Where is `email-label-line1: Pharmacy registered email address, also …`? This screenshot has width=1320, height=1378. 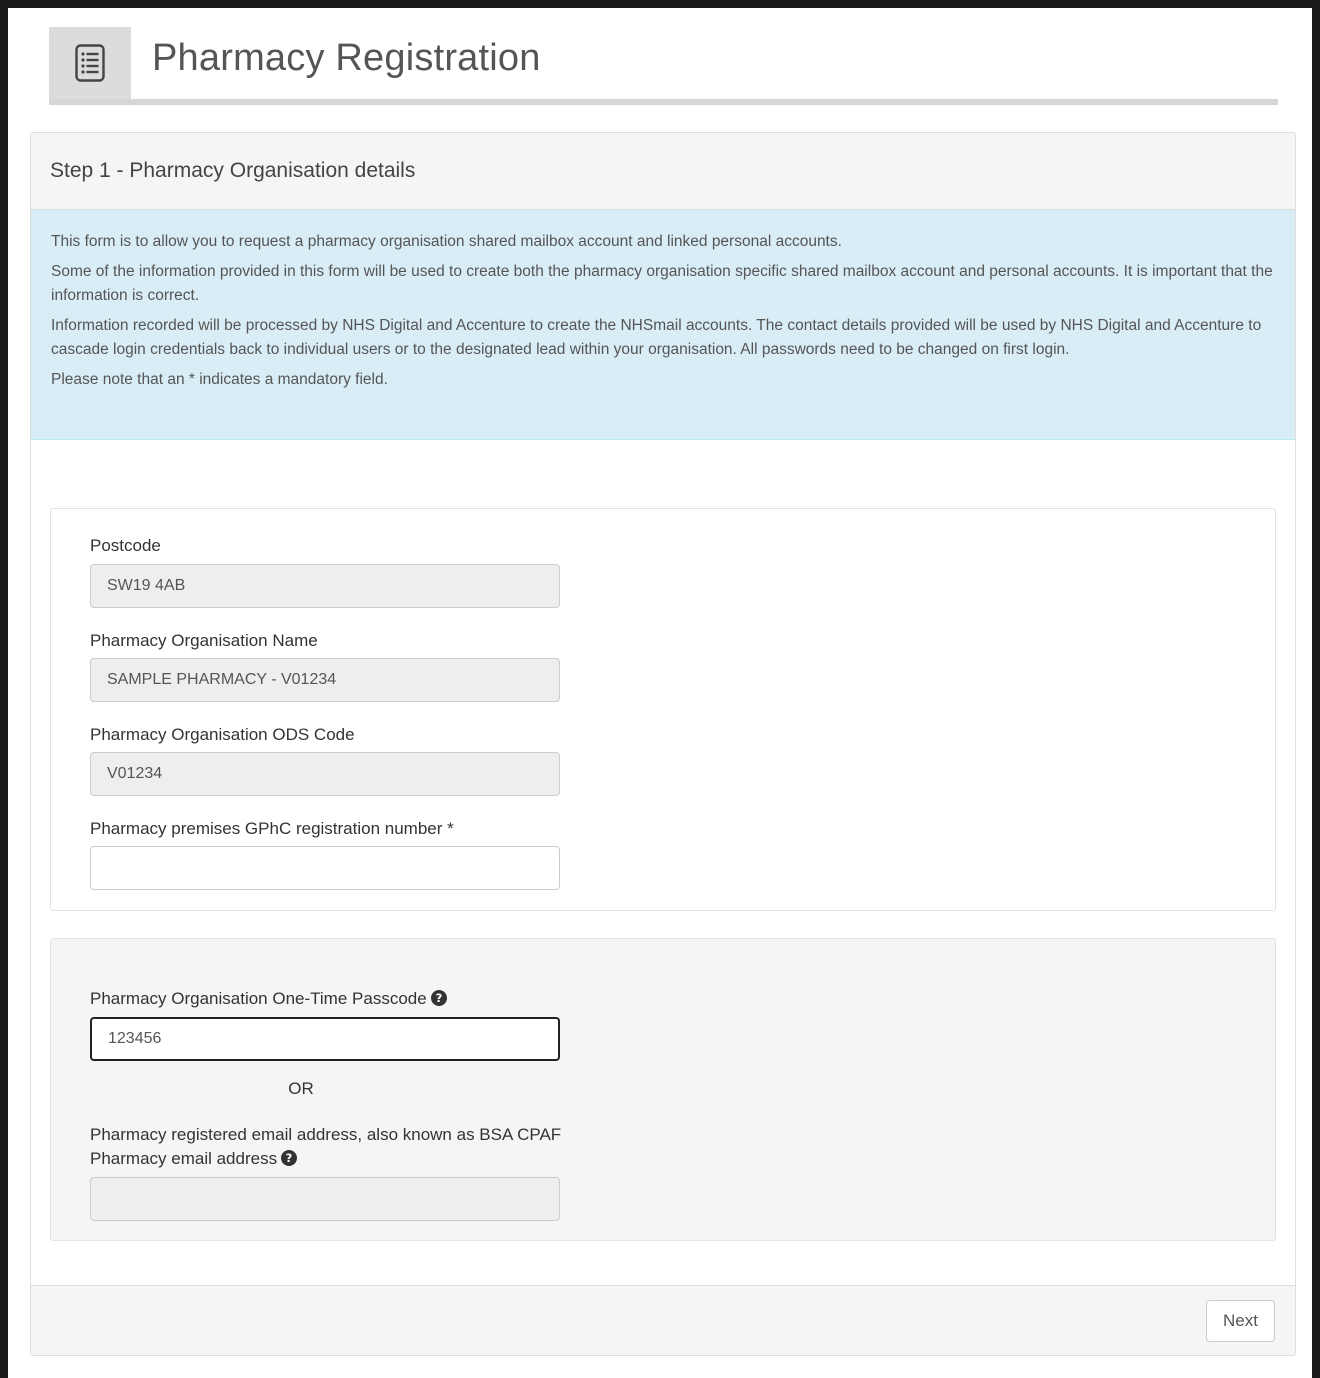
email-label-line1: Pharmacy registered email address, also … is located at coordinates (326, 1134).